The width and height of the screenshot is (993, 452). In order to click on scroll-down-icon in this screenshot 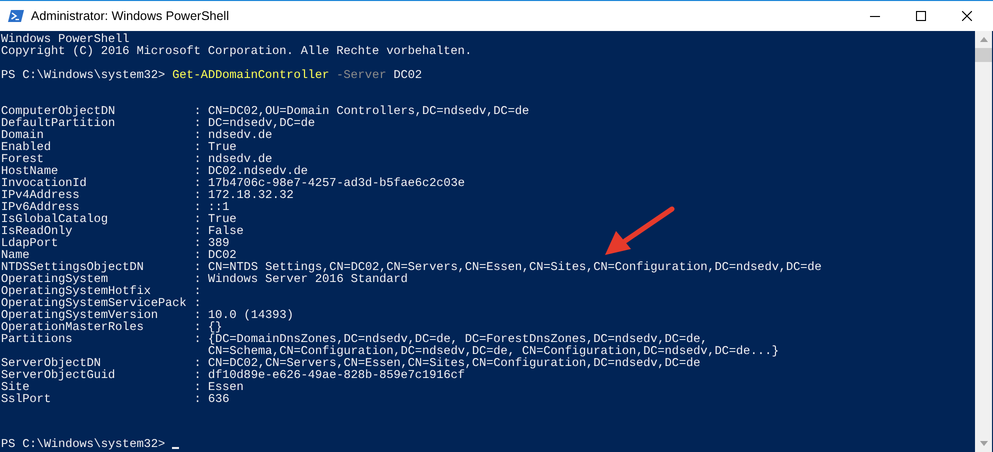, I will do `click(984, 443)`.